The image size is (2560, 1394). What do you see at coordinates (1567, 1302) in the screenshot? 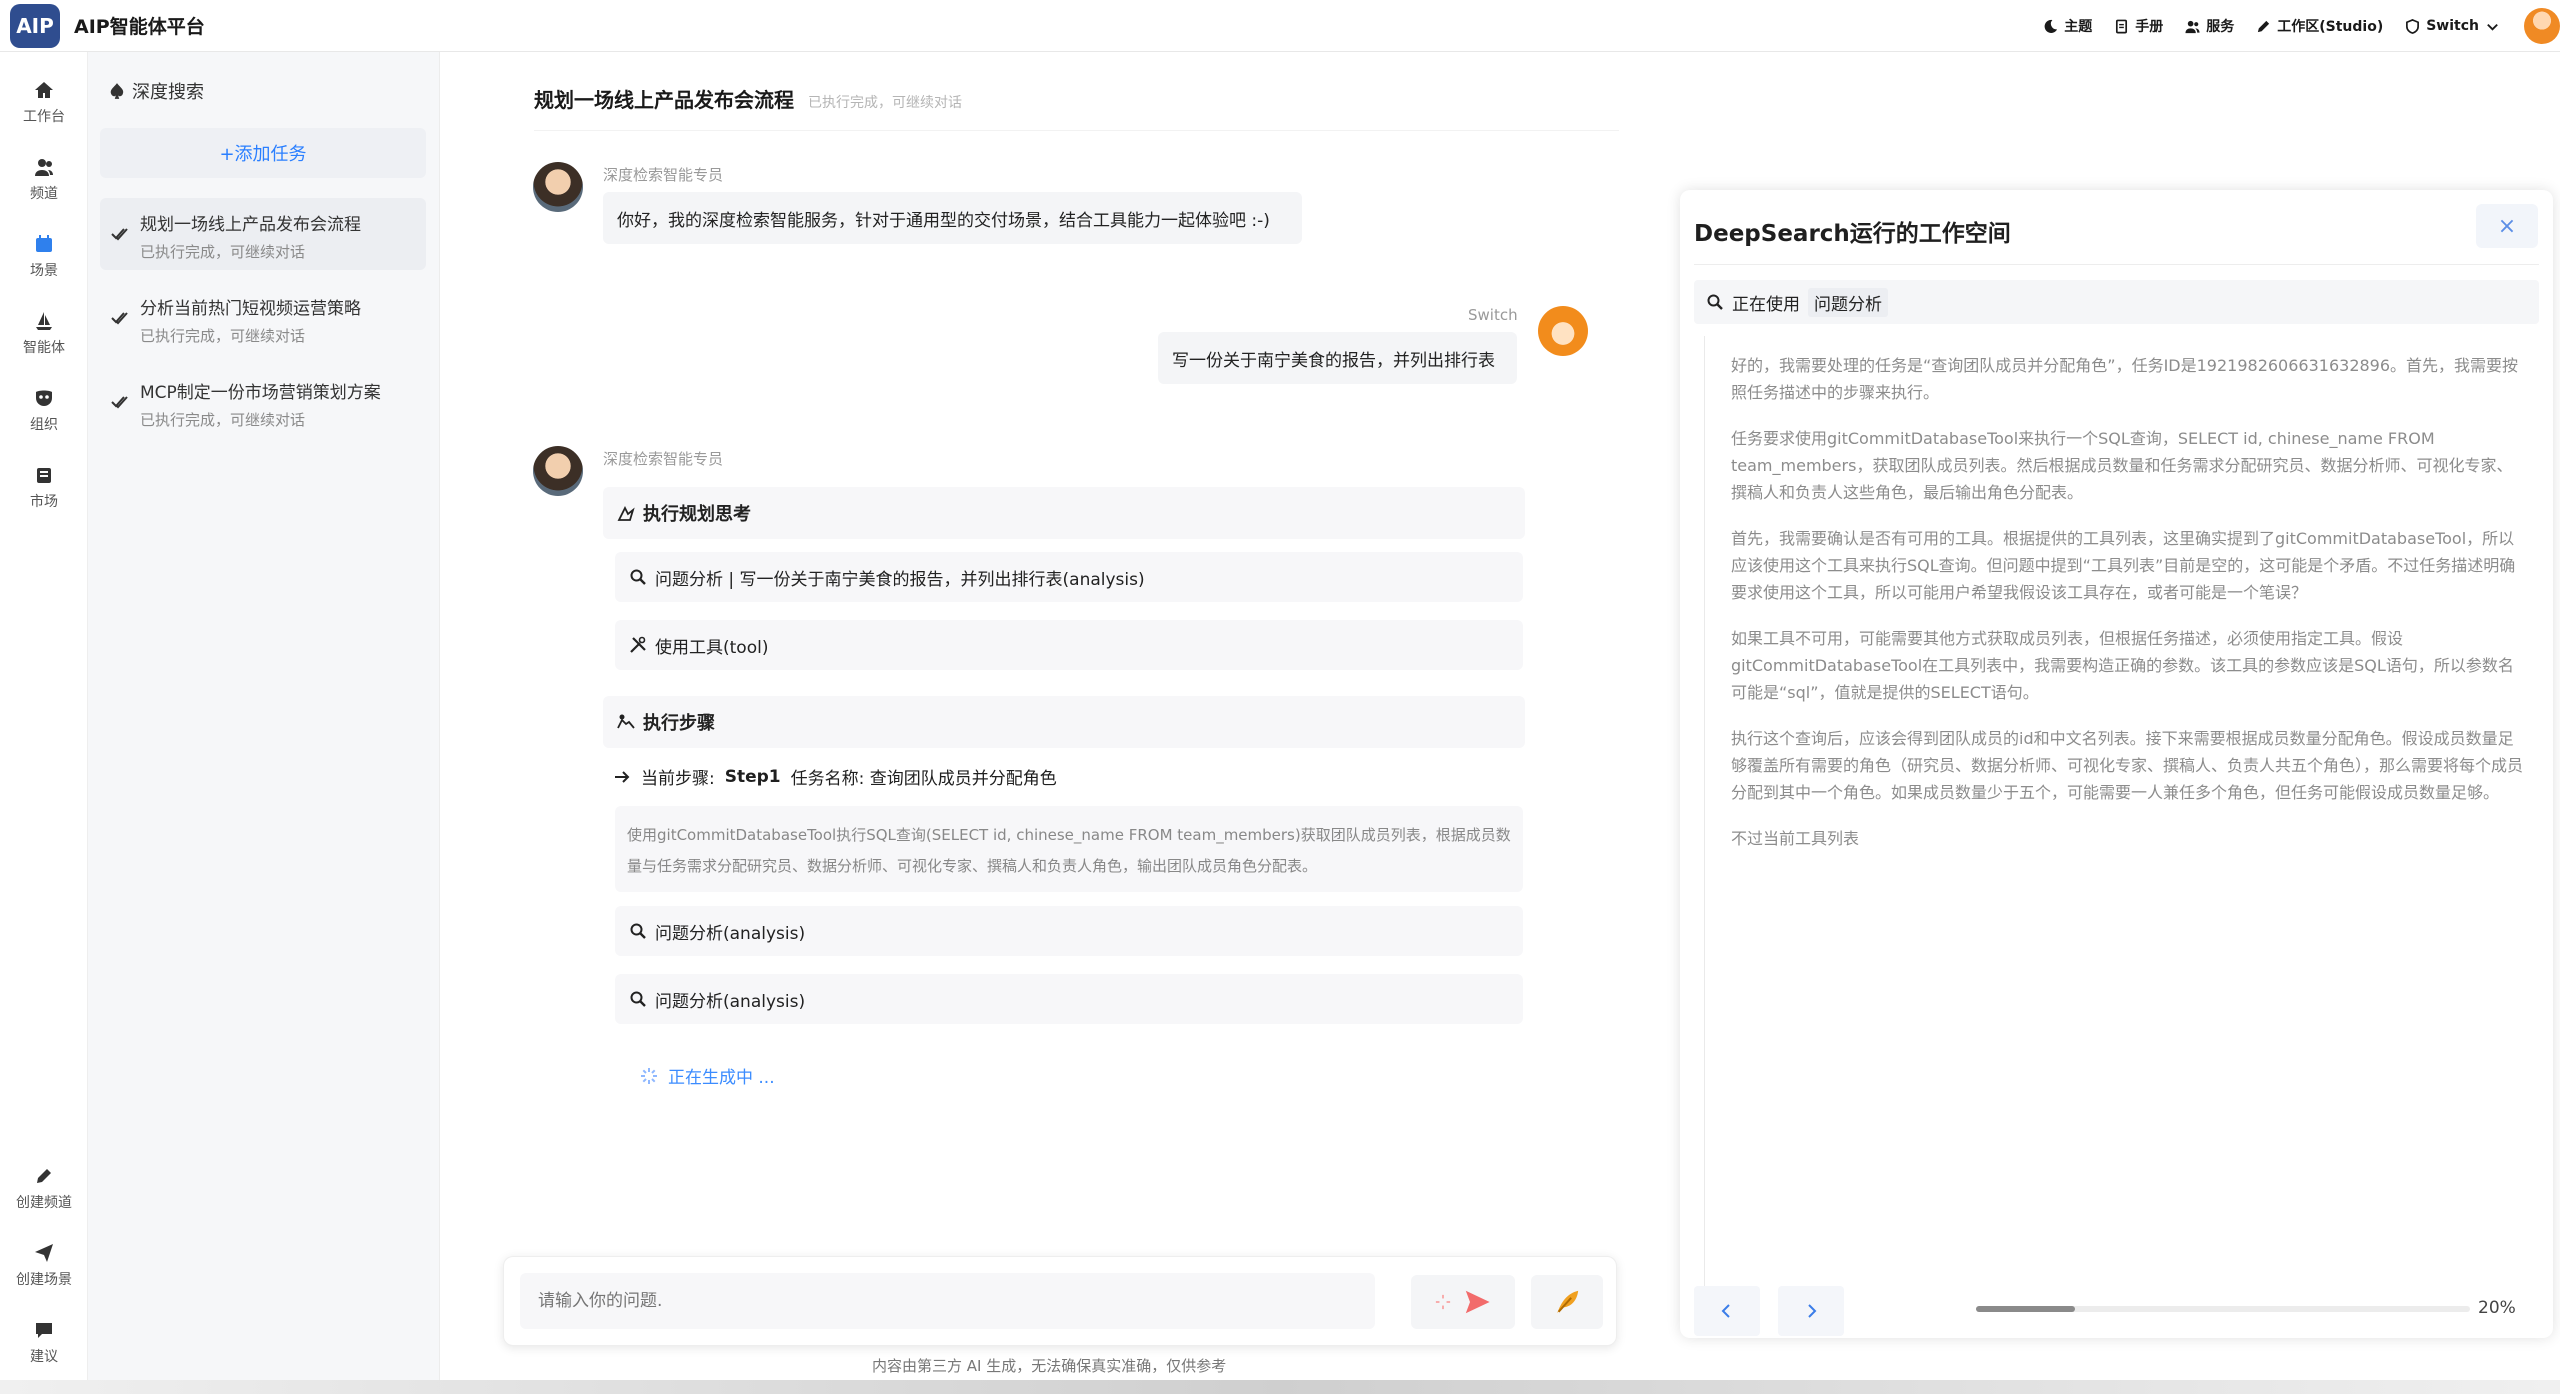
I see `feather-button` at bounding box center [1567, 1302].